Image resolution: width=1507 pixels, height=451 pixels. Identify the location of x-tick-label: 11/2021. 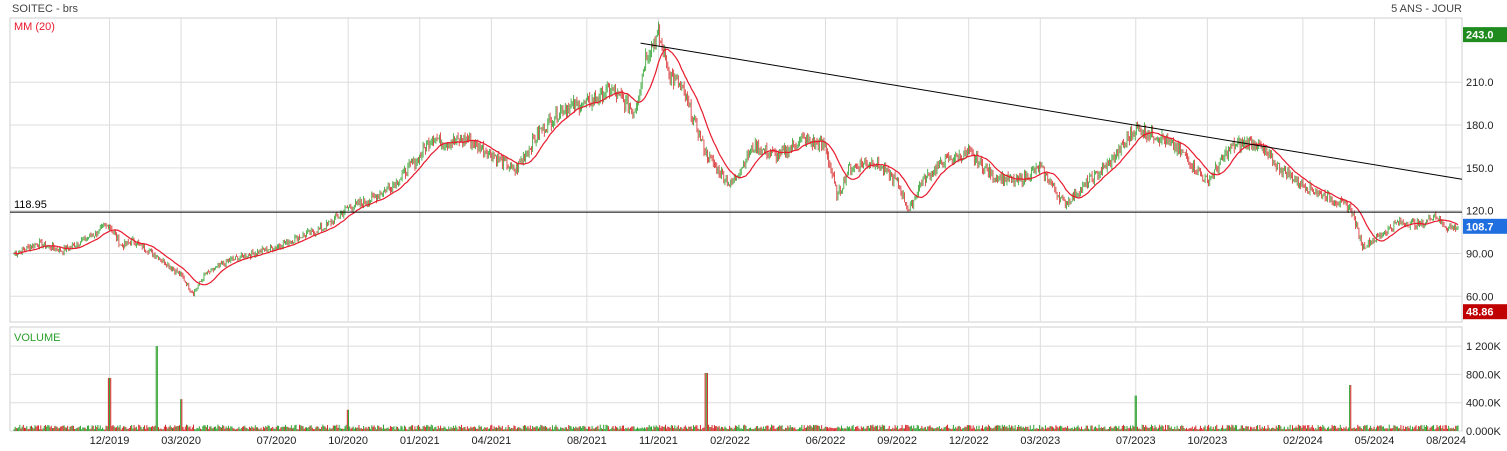
(658, 441).